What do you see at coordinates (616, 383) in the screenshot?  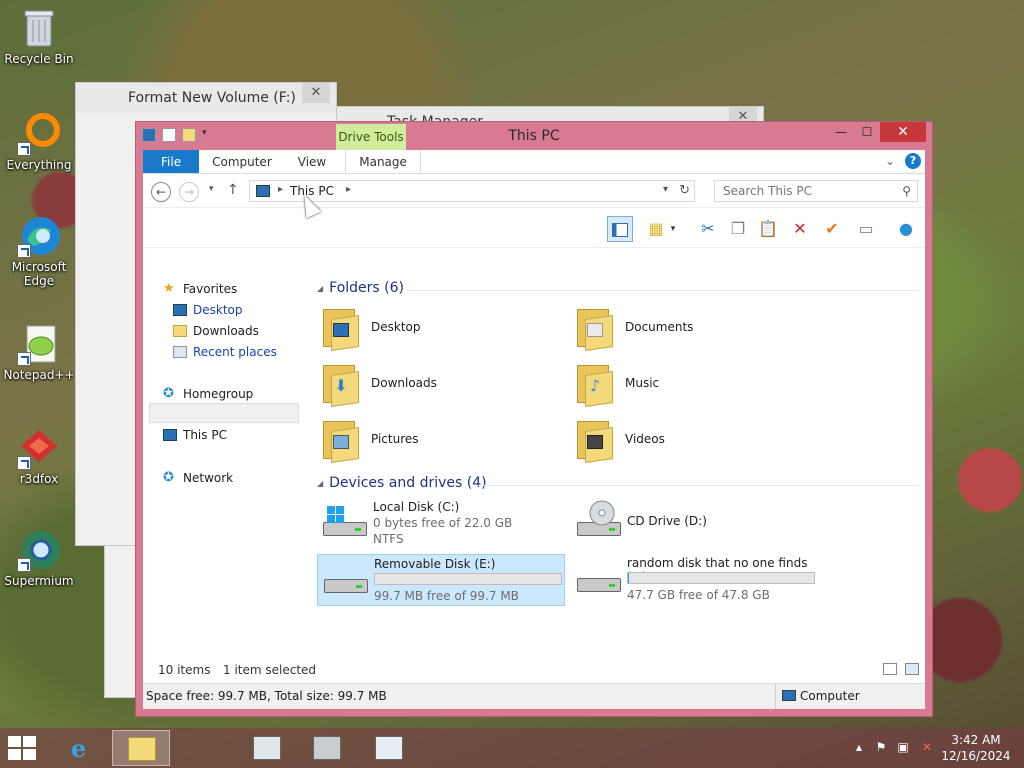 I see `folder-music: ♪ Music` at bounding box center [616, 383].